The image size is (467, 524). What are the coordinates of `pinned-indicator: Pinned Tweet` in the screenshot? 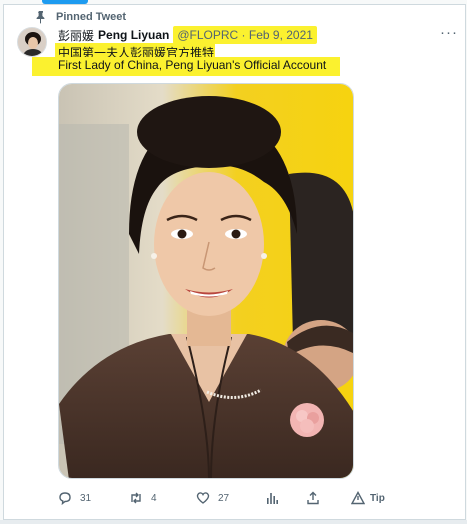 It's located at (80, 17).